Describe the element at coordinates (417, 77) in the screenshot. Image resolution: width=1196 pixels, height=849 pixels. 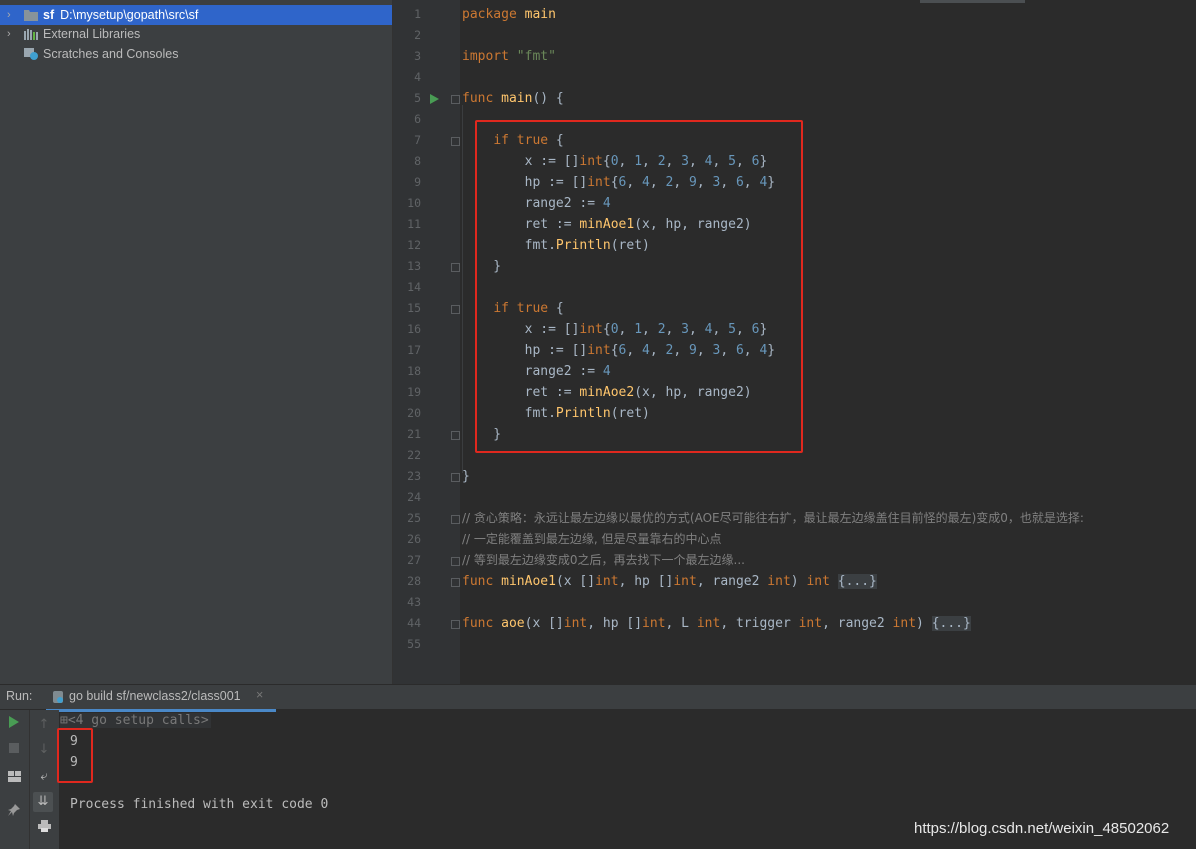
I see `line-number: 4` at that location.